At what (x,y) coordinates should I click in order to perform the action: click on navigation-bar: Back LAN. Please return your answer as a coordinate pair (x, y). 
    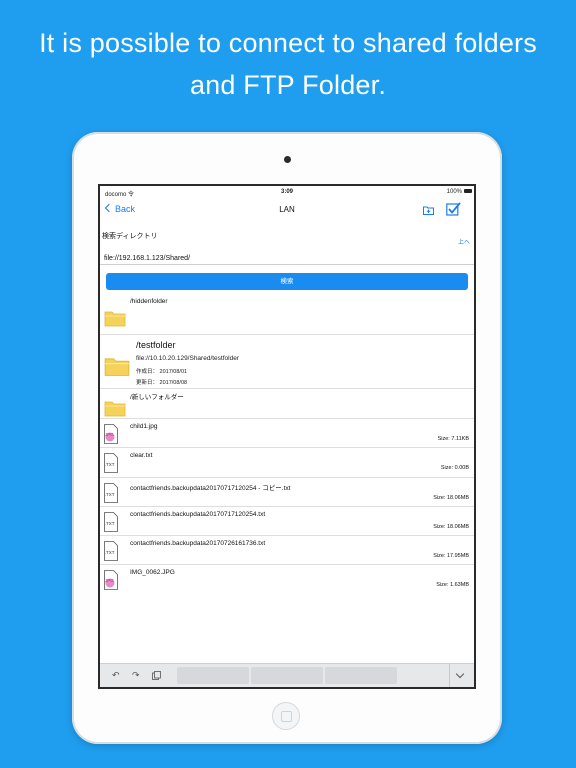
    Looking at the image, I should click on (287, 211).